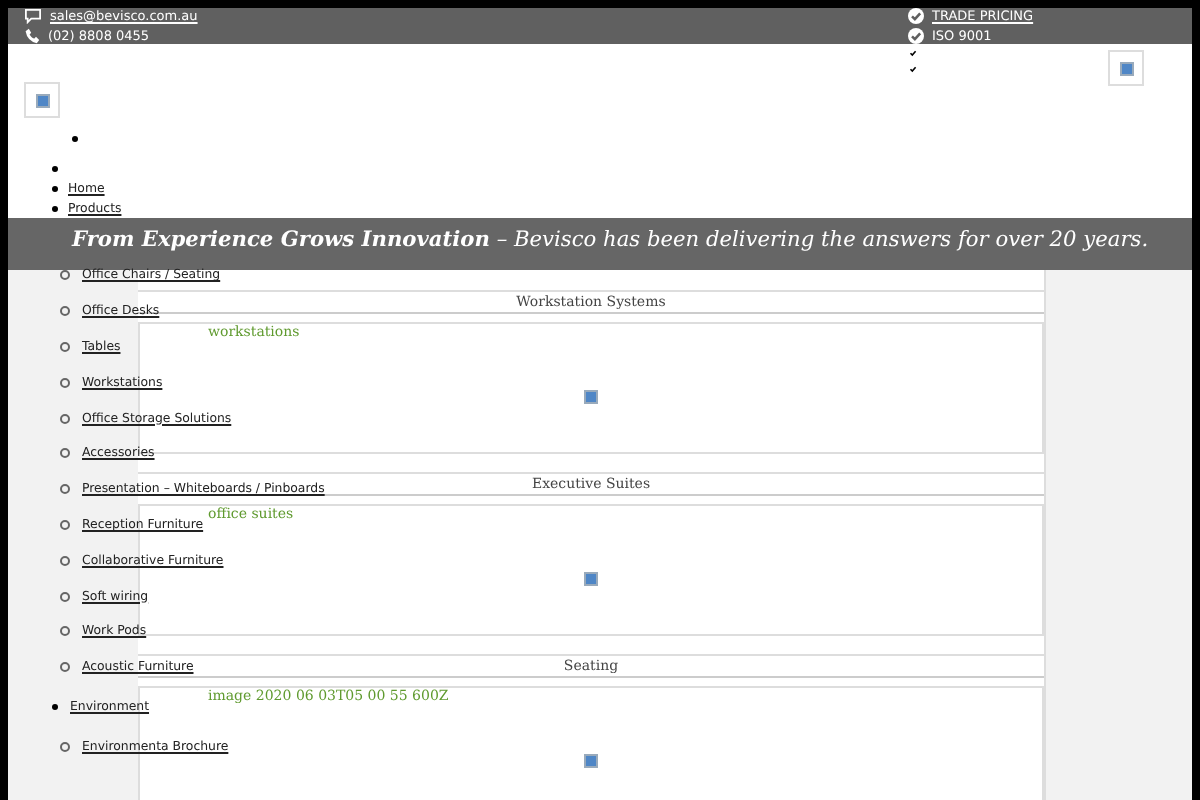  Describe the element at coordinates (32, 35) in the screenshot. I see `phone-icon` at that location.